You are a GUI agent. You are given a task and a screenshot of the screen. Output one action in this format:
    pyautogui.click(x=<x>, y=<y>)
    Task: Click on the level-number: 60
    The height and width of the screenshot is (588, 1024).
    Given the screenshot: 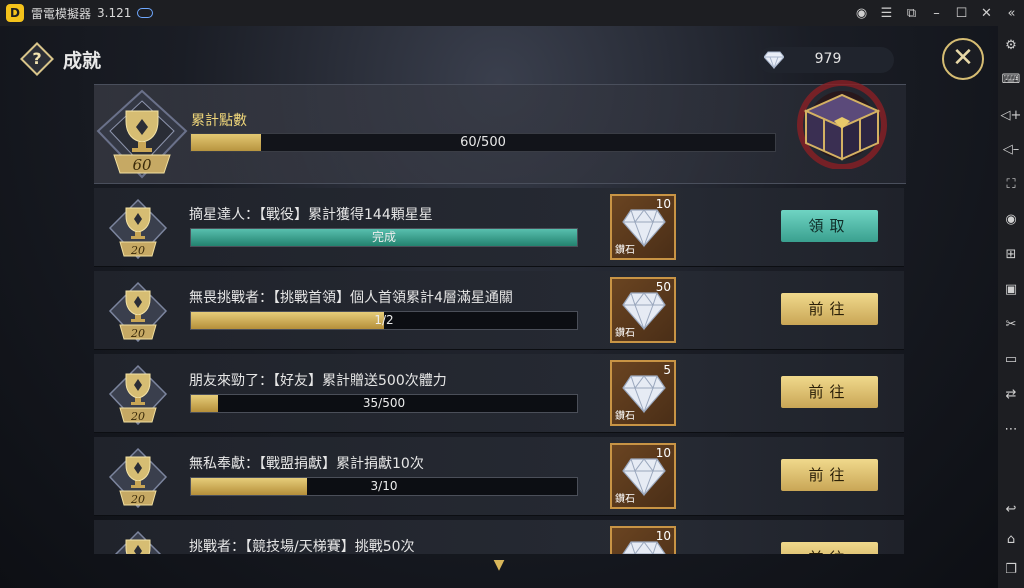 What is the action you would take?
    pyautogui.click(x=142, y=165)
    